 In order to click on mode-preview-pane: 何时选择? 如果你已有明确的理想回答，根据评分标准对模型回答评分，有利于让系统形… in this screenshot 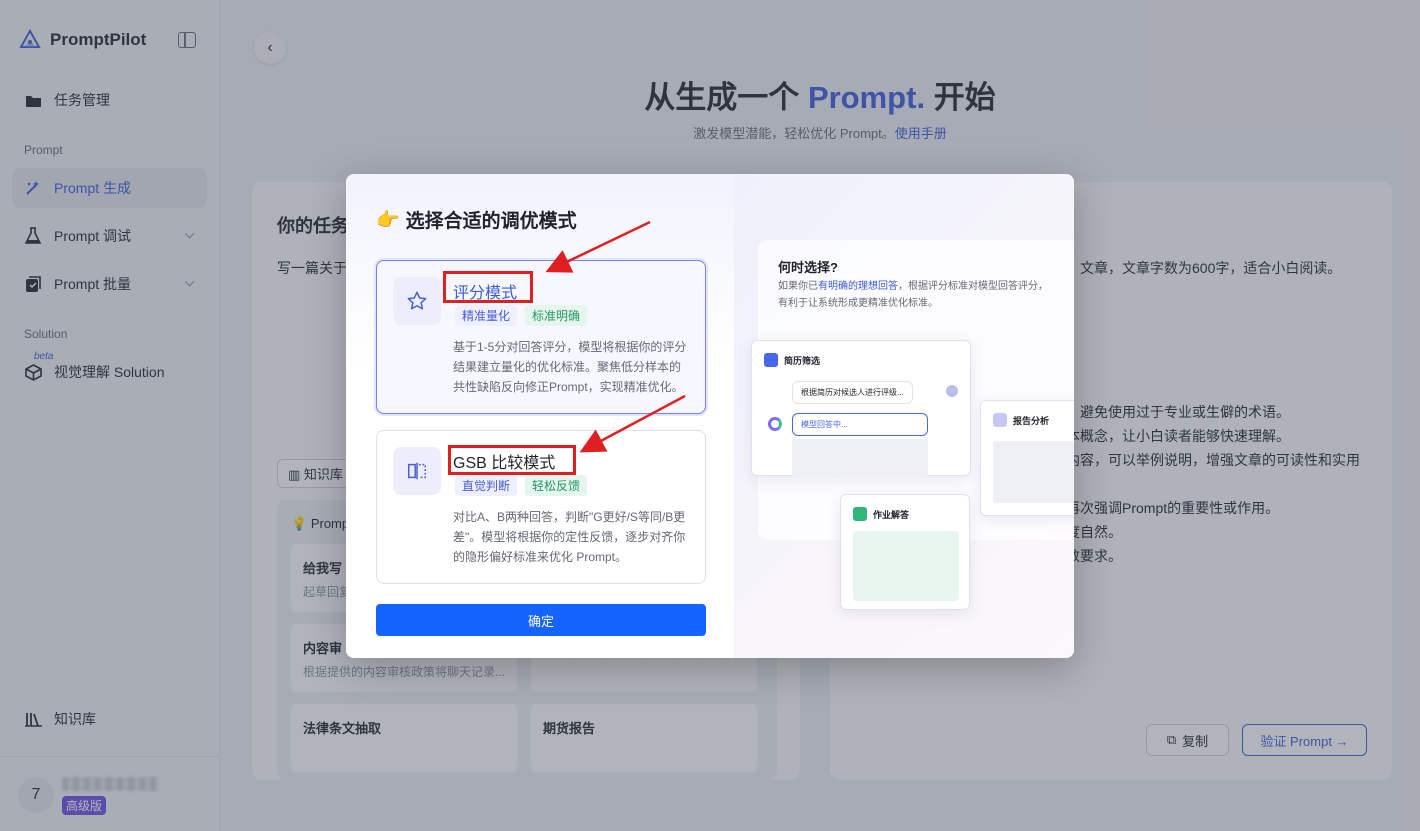, I will do `click(904, 416)`.